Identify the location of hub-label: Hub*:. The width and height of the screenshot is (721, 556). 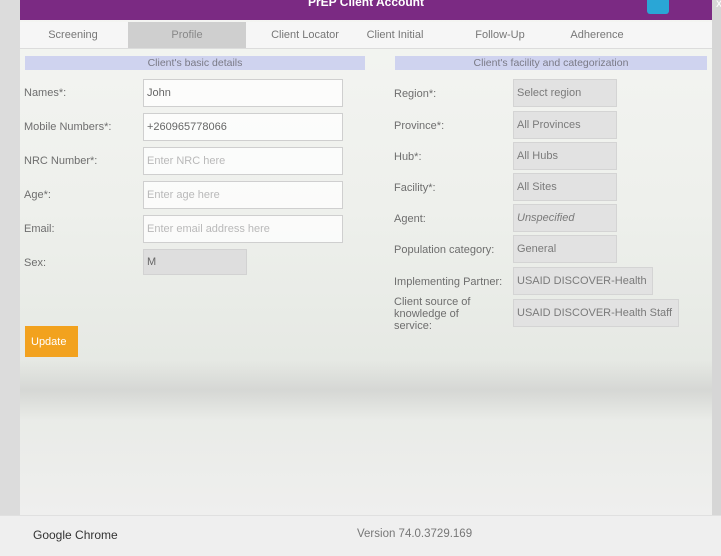
(408, 157).